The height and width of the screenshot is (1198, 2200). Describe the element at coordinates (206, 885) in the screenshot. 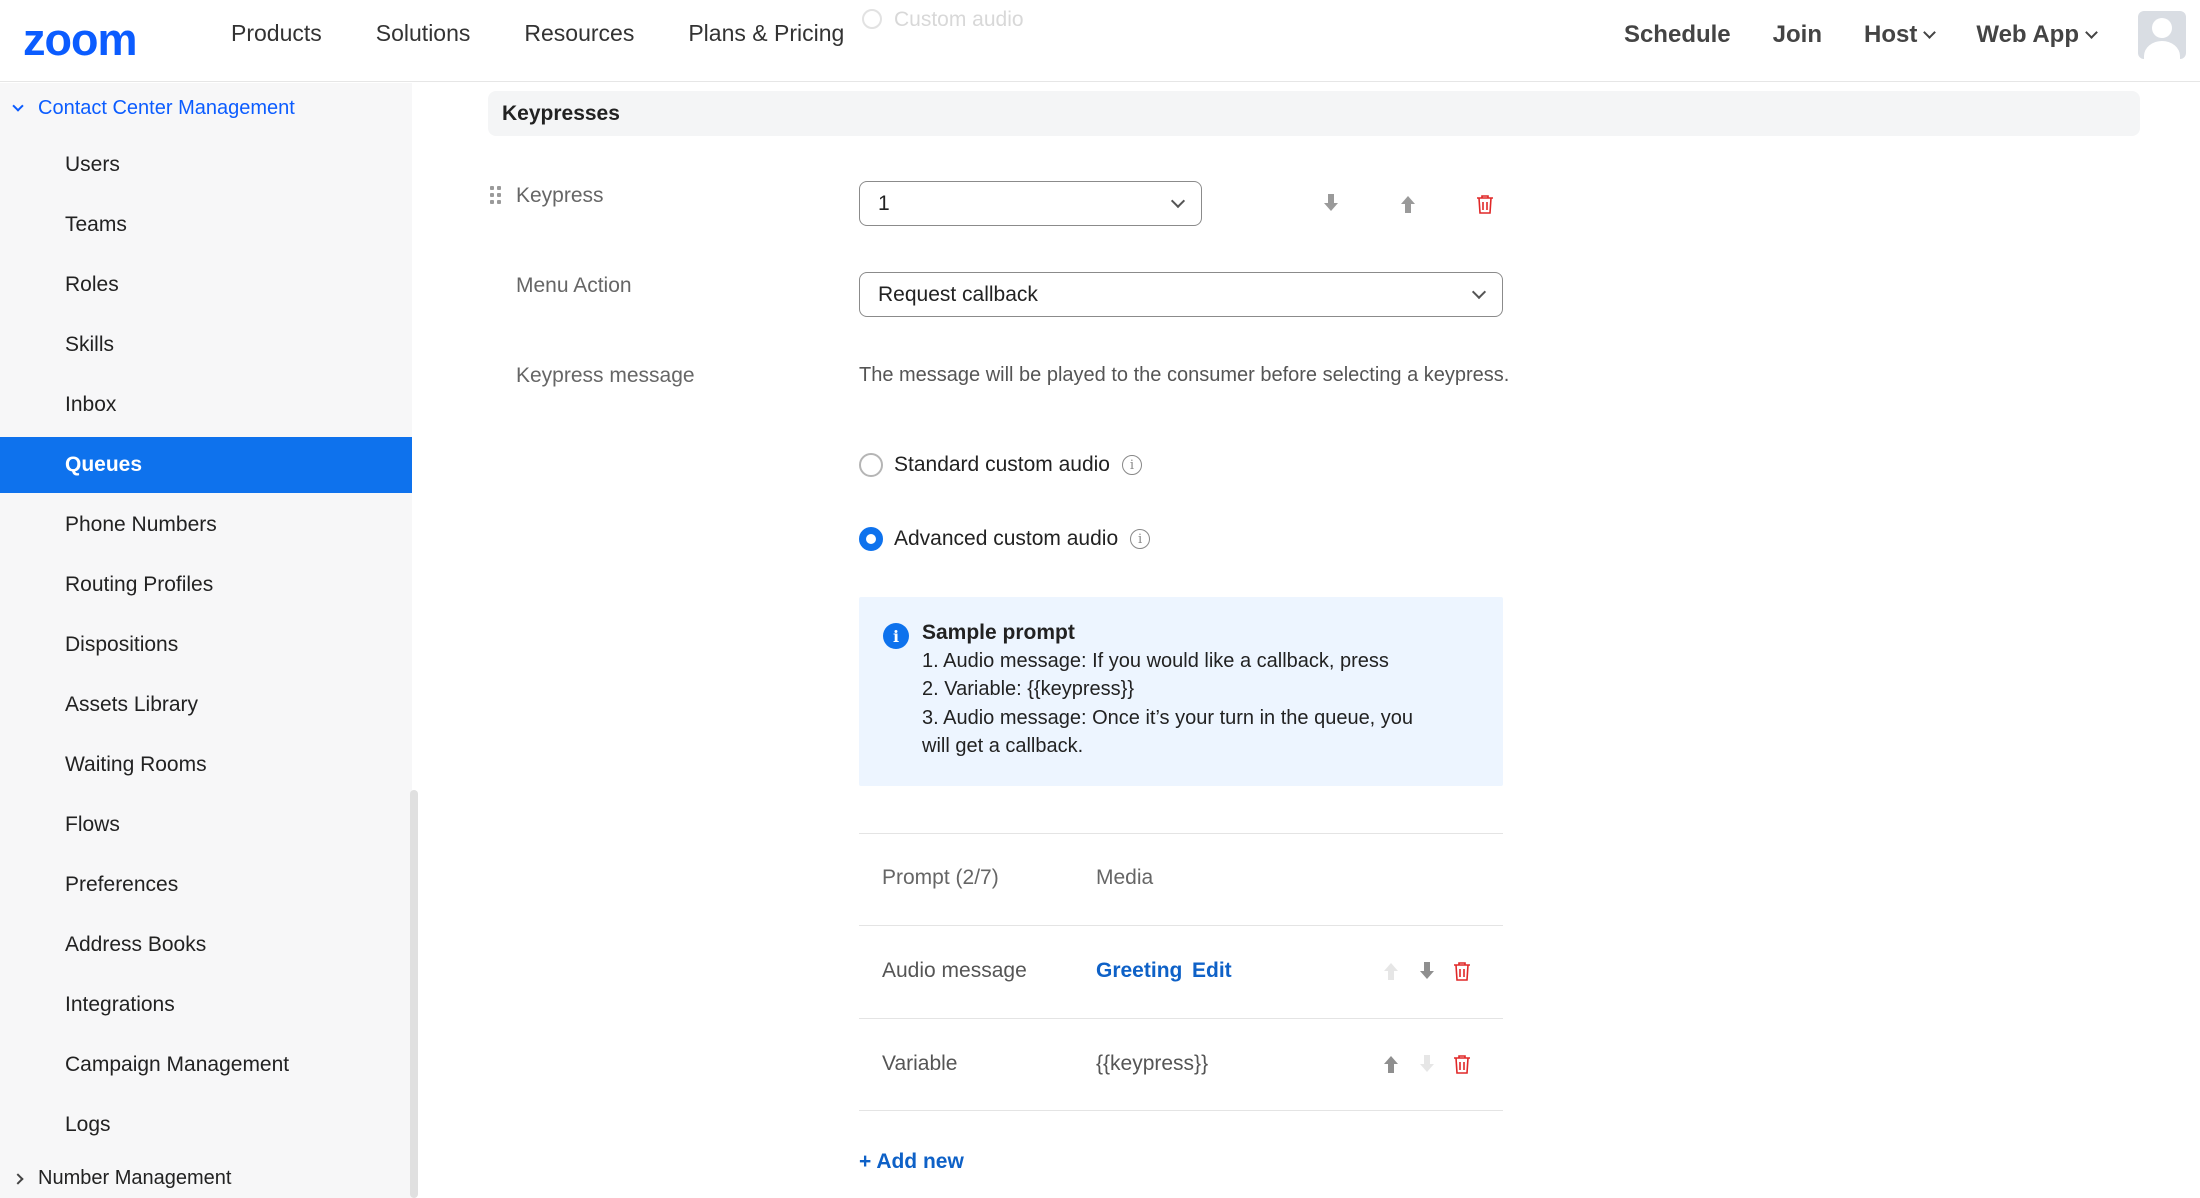

I see `sidebar-item-preferences: Preferences` at that location.